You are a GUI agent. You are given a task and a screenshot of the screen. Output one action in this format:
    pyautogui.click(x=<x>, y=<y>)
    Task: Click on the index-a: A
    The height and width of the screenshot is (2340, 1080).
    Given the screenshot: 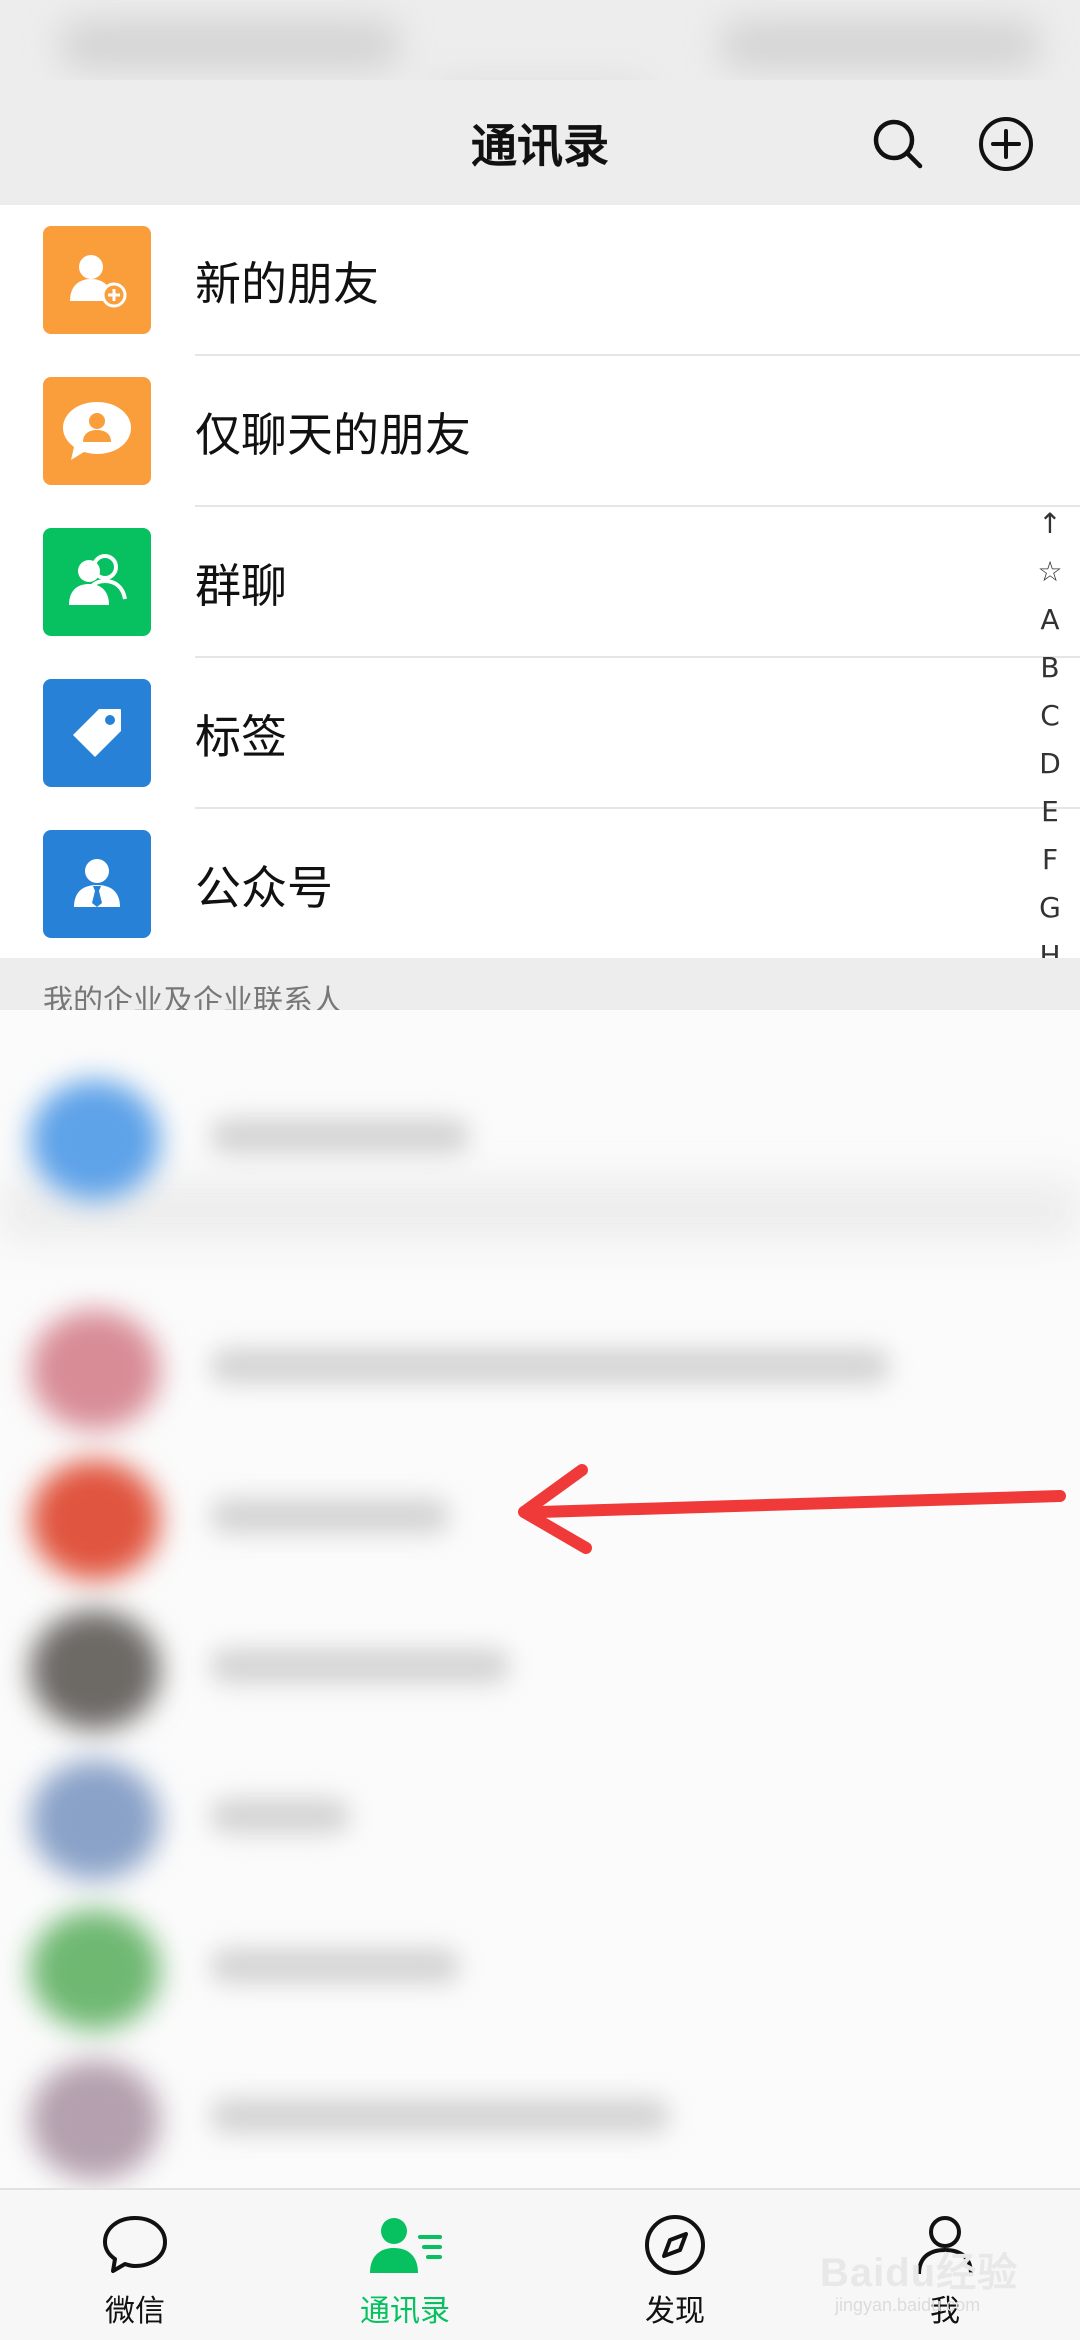 What is the action you would take?
    pyautogui.click(x=1050, y=620)
    